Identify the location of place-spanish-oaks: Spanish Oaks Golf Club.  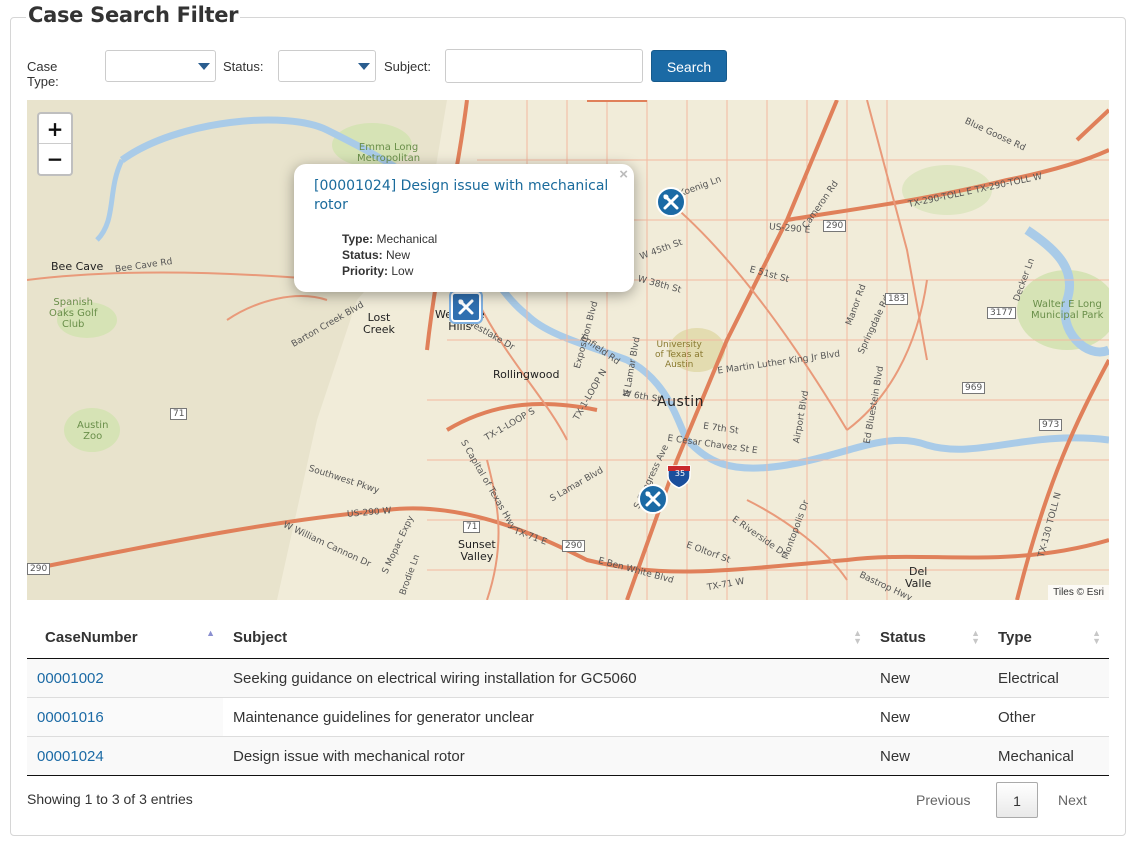
(73, 313).